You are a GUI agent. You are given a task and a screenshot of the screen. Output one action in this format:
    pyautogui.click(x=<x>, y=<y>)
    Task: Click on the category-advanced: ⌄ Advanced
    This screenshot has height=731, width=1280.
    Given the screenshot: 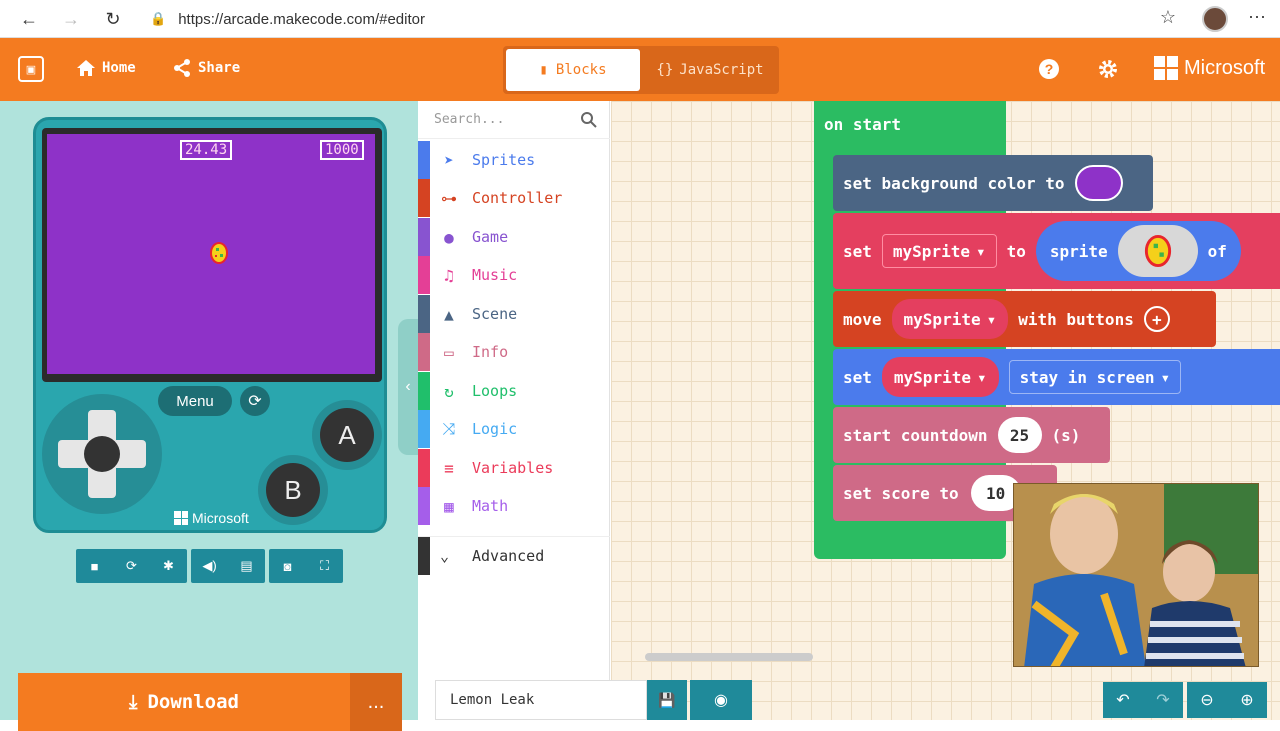 What is the action you would take?
    pyautogui.click(x=514, y=555)
    